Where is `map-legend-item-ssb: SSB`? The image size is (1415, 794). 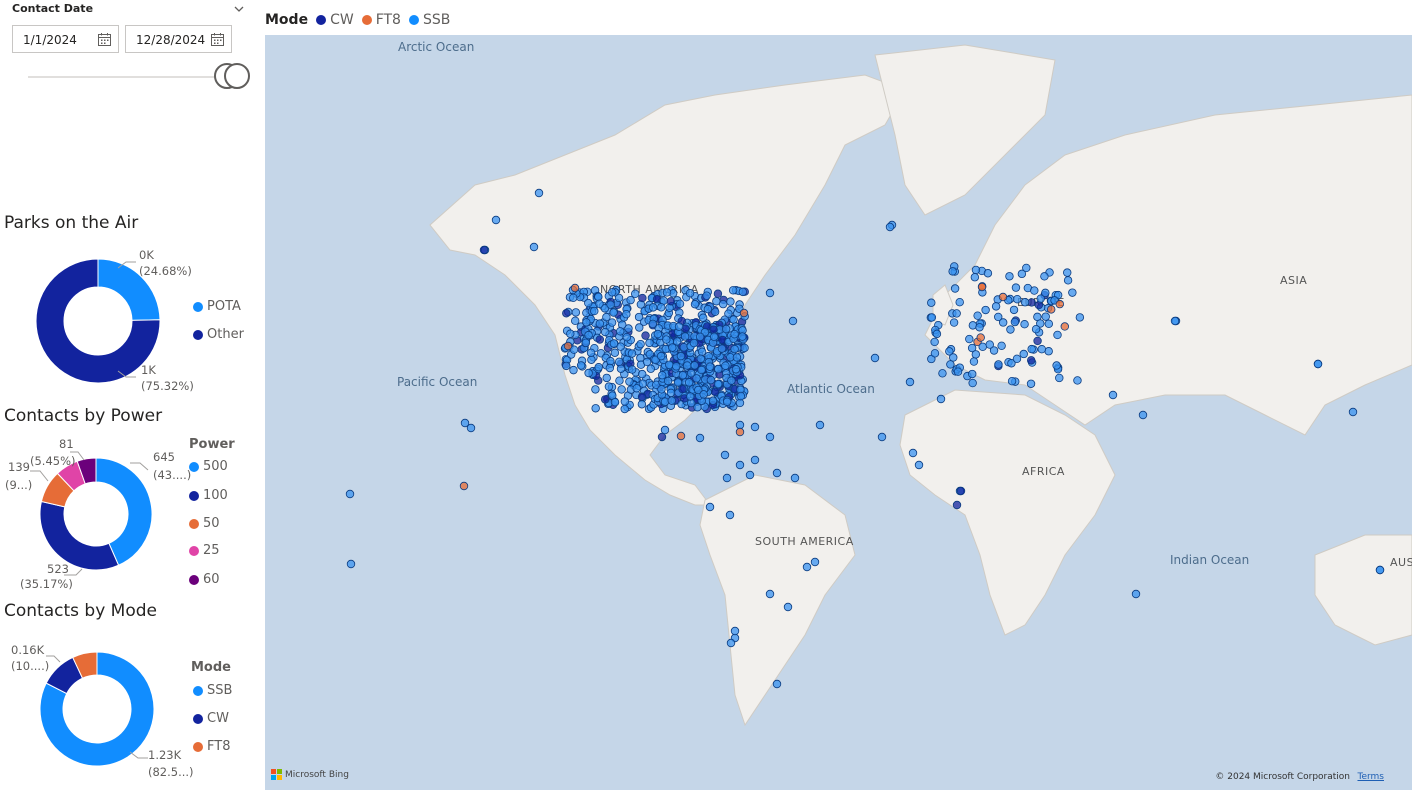
map-legend-item-ssb: SSB is located at coordinates (429, 20).